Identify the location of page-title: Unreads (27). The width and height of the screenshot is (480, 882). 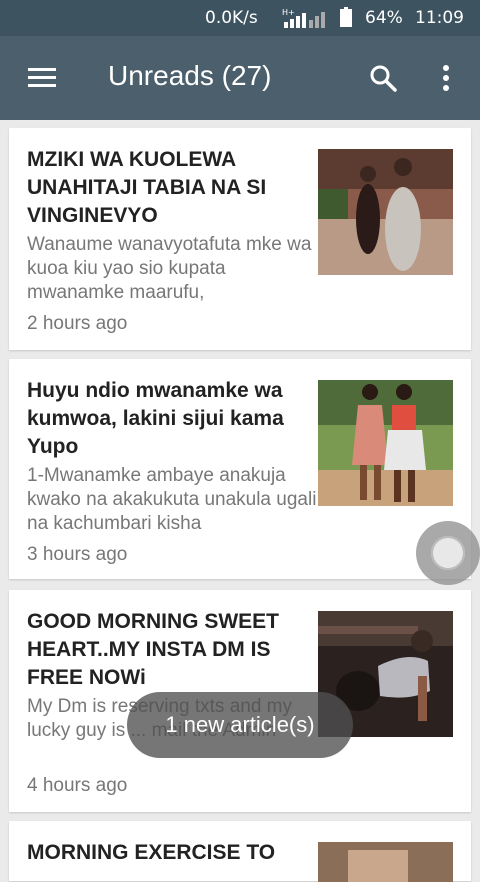
(190, 75).